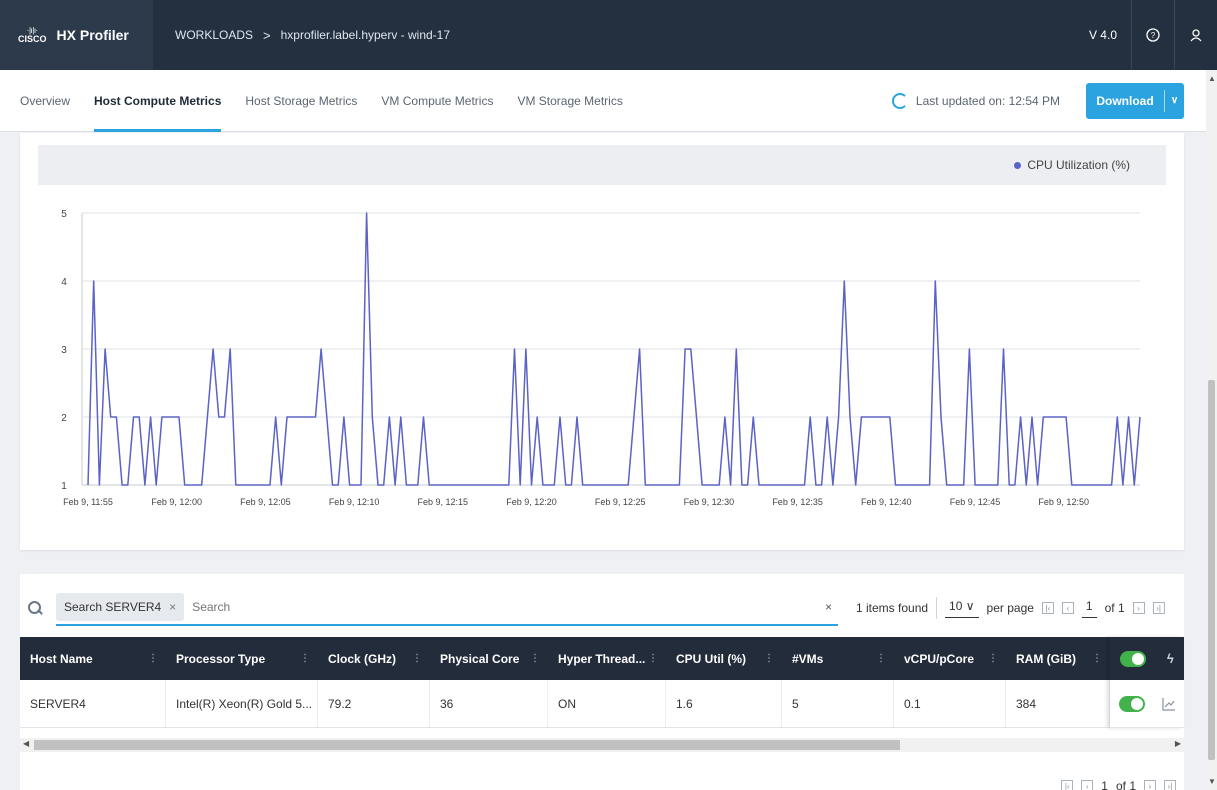 This screenshot has width=1217, height=790. What do you see at coordinates (374, 703) in the screenshot?
I see `cell-clock: 79.2` at bounding box center [374, 703].